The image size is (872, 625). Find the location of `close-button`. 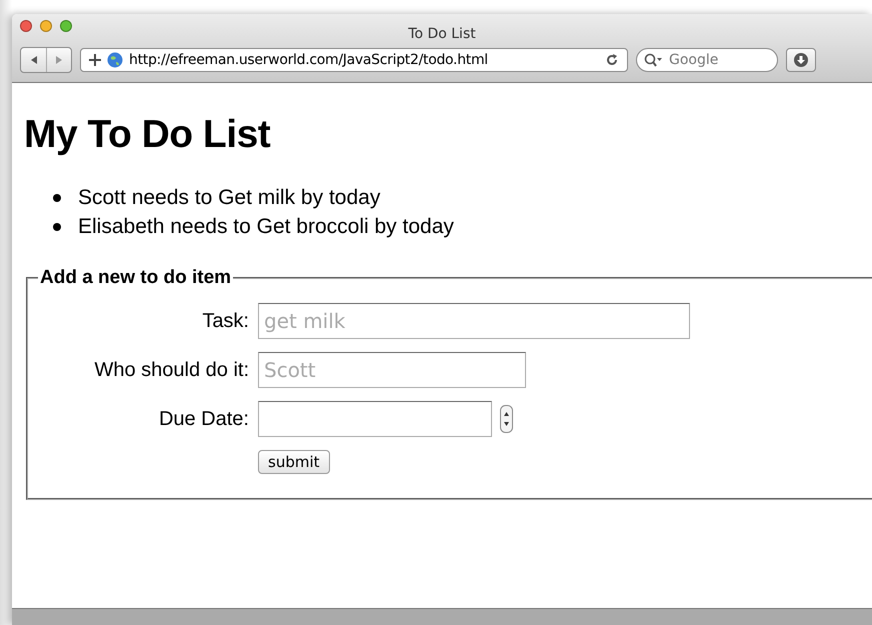

close-button is located at coordinates (26, 26).